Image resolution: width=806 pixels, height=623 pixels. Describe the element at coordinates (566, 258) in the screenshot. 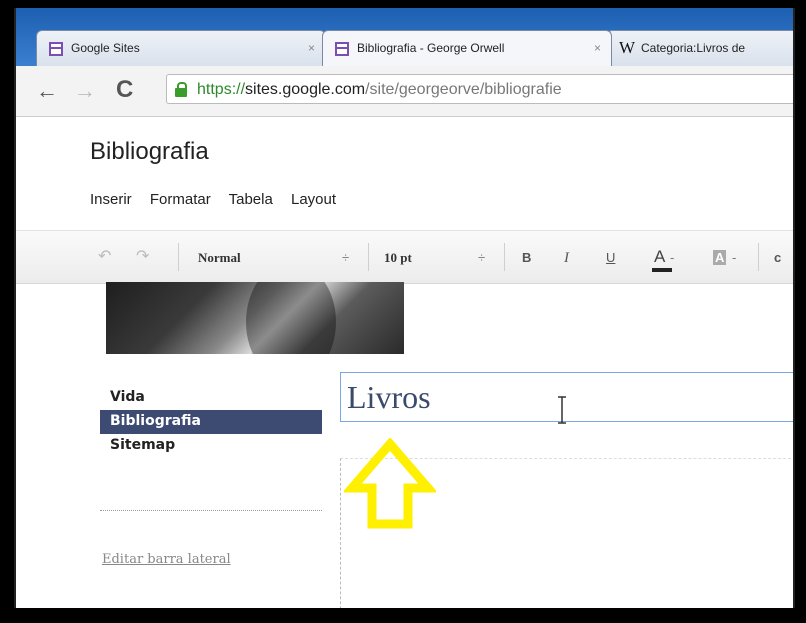

I see `italic-button: I` at that location.